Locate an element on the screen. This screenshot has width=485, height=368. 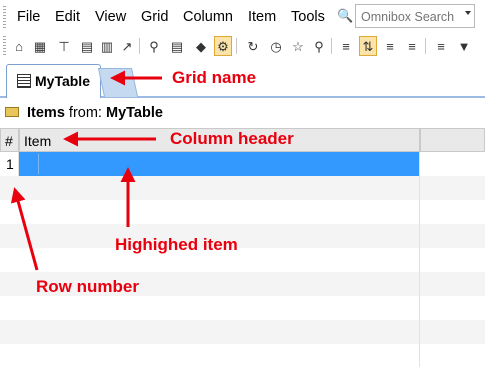
search-icon: ⚲ is located at coordinates (319, 46).